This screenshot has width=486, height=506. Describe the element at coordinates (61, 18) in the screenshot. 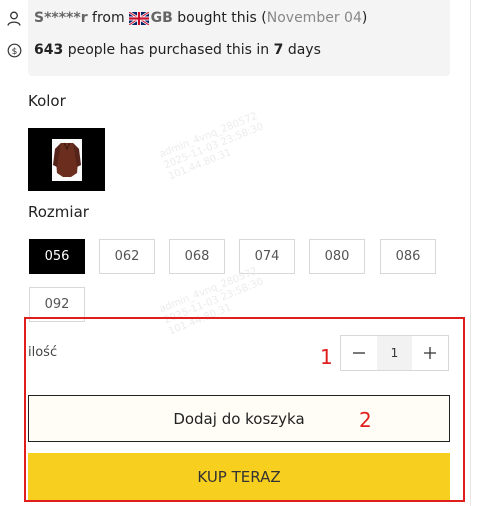

I see `buyer-name: S*****r` at that location.